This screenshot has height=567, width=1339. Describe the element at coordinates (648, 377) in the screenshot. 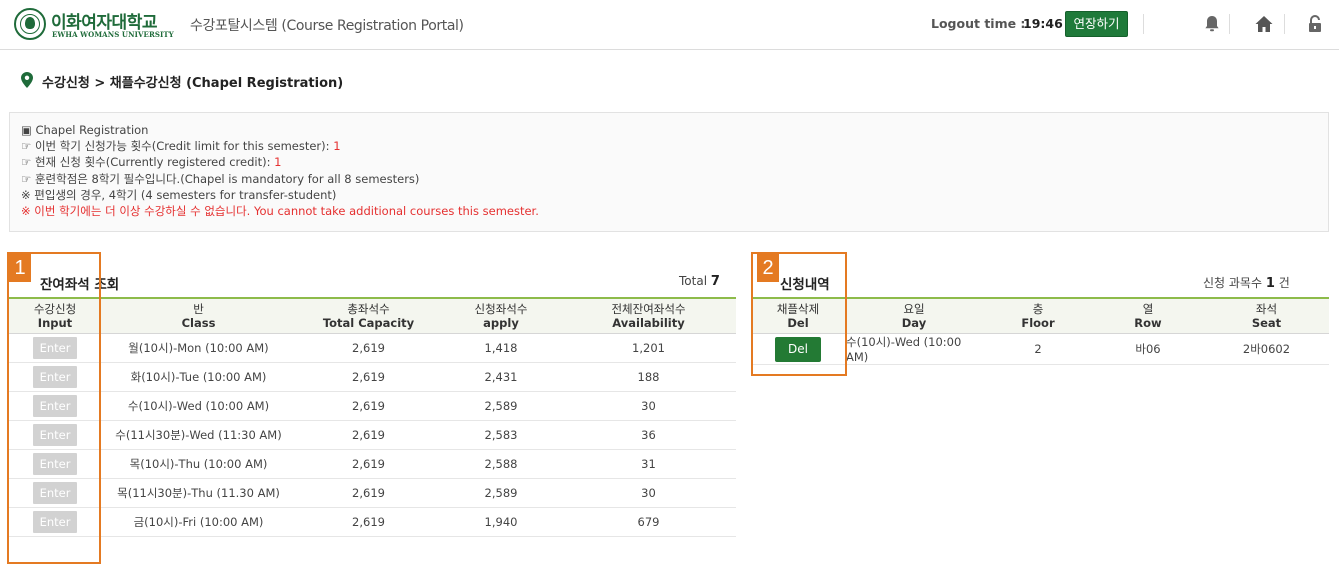

I see `availability-cell: 188` at that location.